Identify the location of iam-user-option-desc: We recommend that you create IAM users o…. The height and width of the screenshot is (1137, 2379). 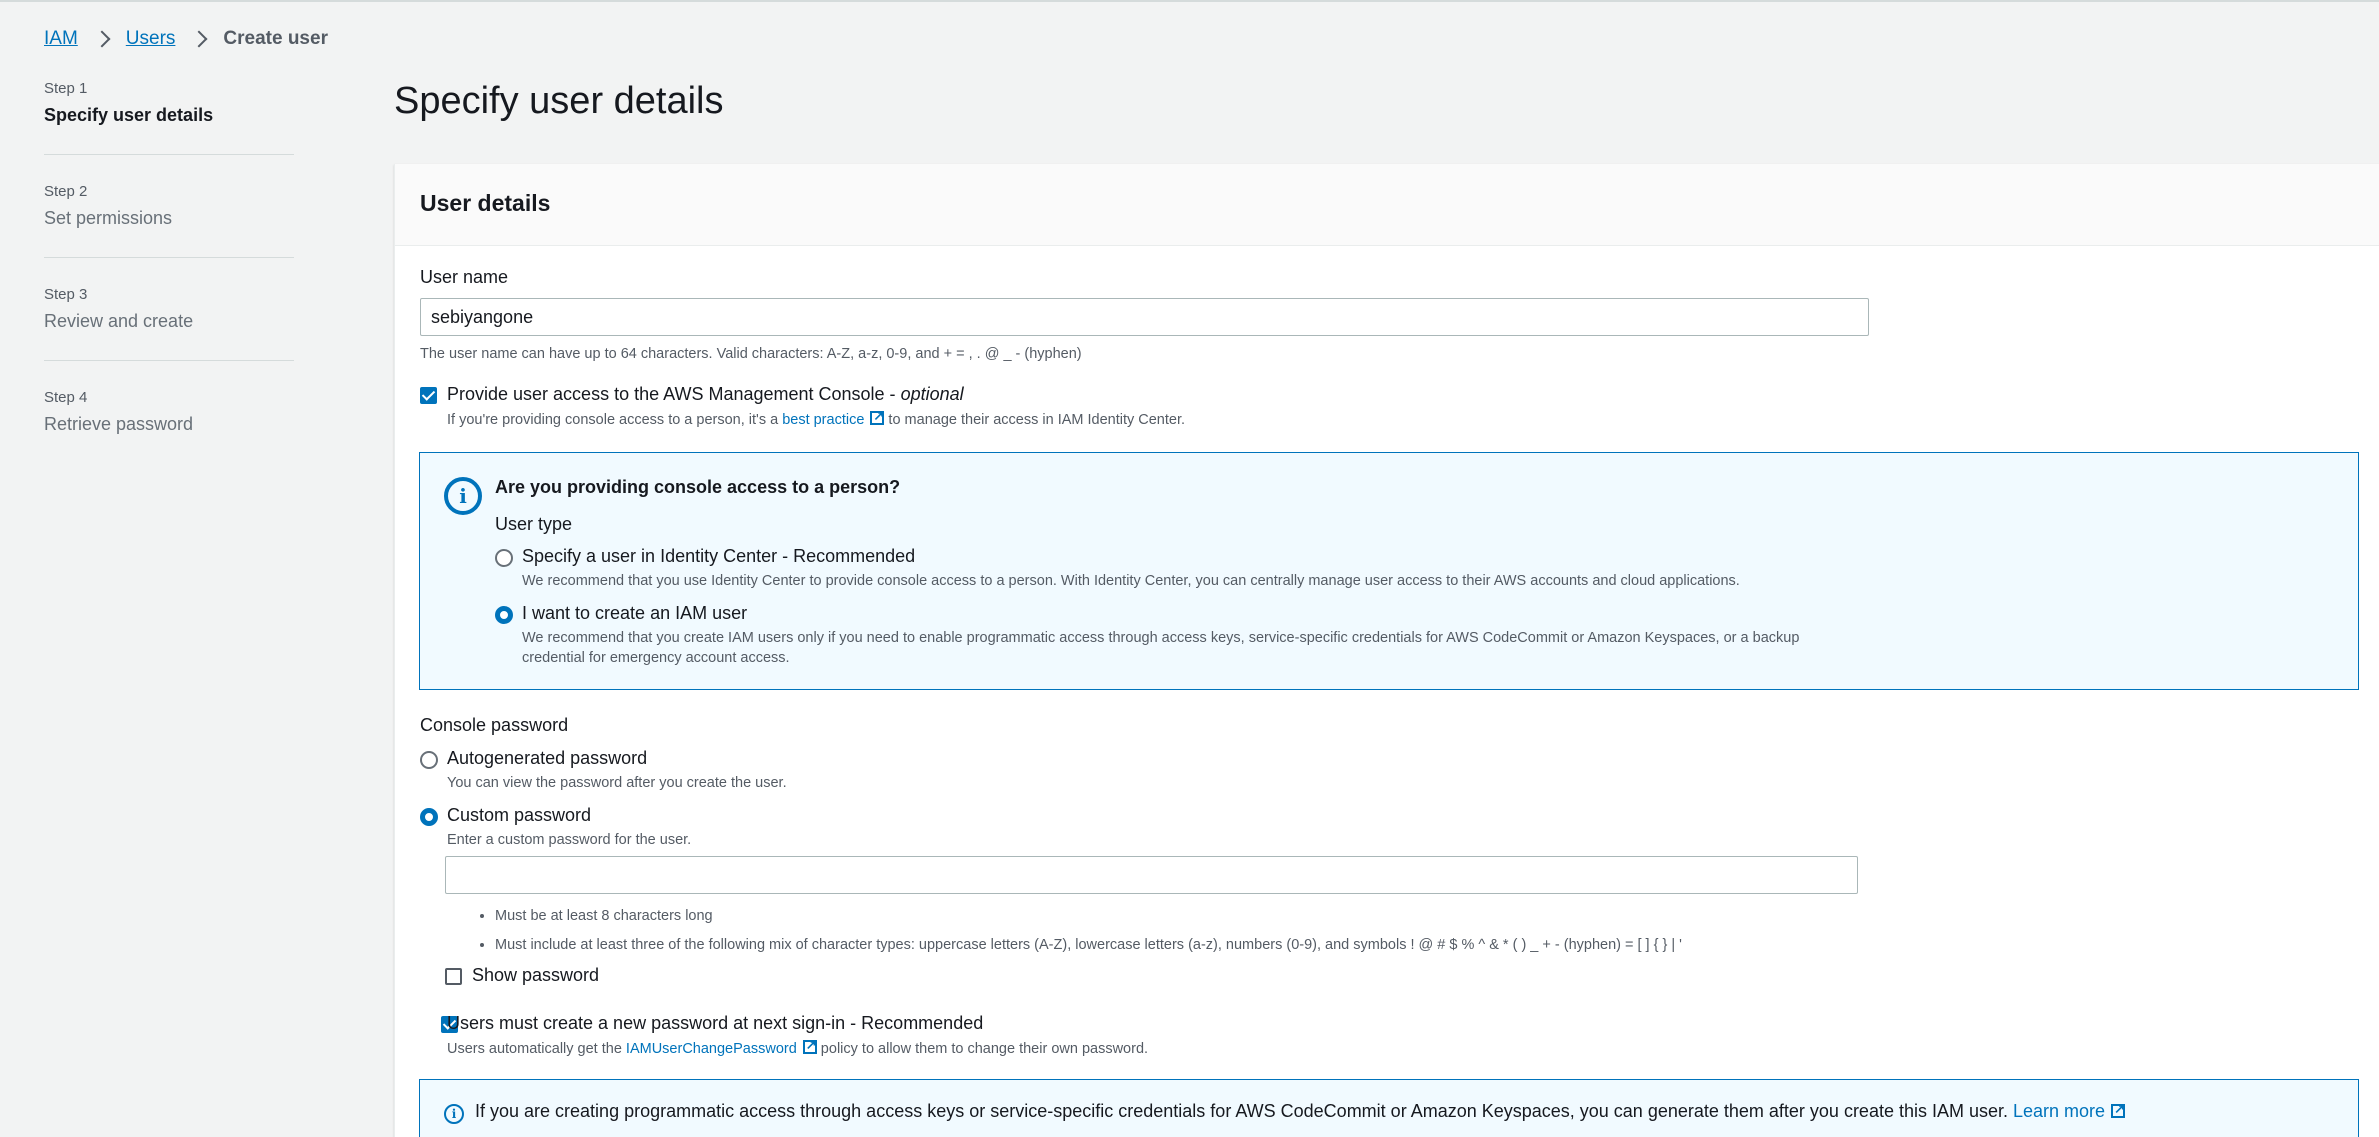
(1161, 638).